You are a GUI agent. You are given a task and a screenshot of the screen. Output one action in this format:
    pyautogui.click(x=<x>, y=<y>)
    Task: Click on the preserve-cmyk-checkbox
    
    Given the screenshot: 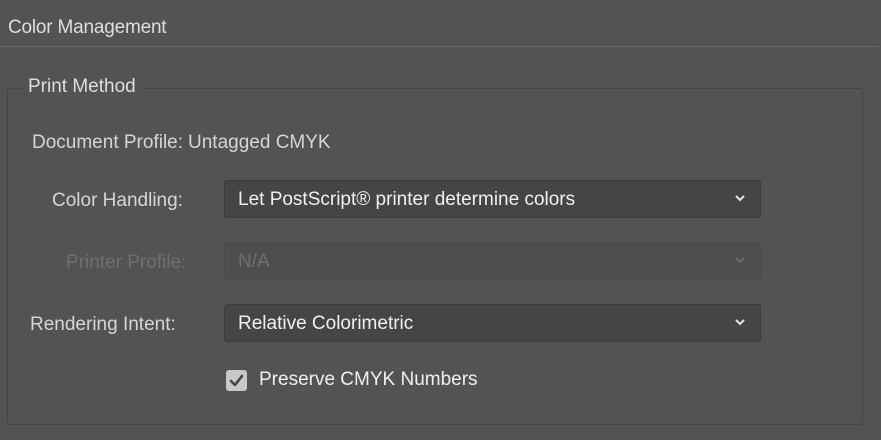 What is the action you would take?
    pyautogui.click(x=236, y=380)
    